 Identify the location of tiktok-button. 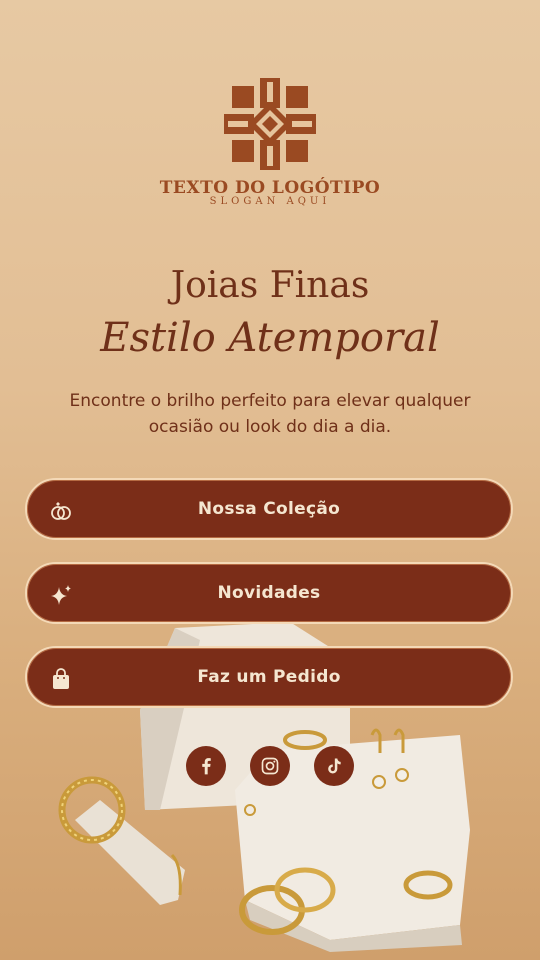
(334, 766).